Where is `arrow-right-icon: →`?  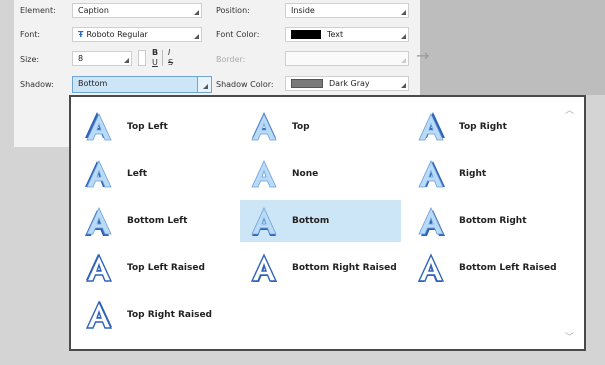 arrow-right-icon: → is located at coordinates (422, 55).